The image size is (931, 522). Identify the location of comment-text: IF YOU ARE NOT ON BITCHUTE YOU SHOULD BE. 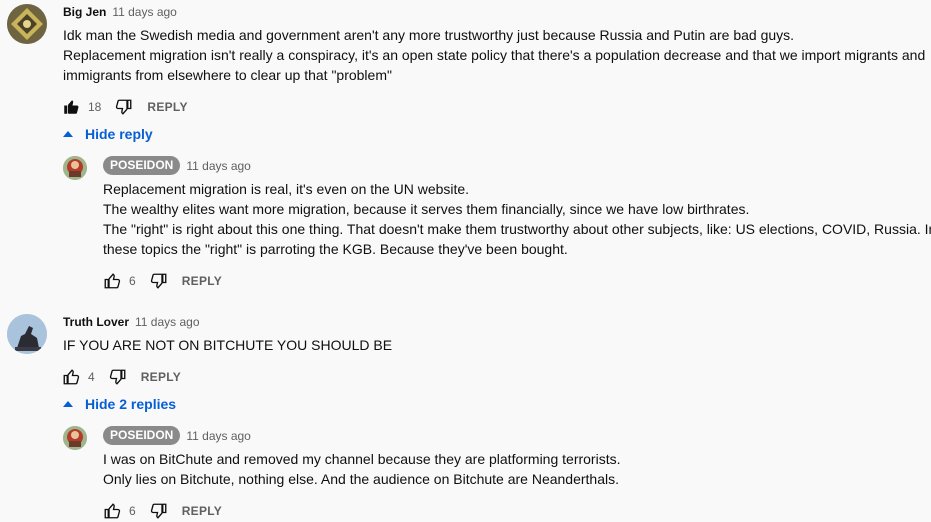
(227, 345).